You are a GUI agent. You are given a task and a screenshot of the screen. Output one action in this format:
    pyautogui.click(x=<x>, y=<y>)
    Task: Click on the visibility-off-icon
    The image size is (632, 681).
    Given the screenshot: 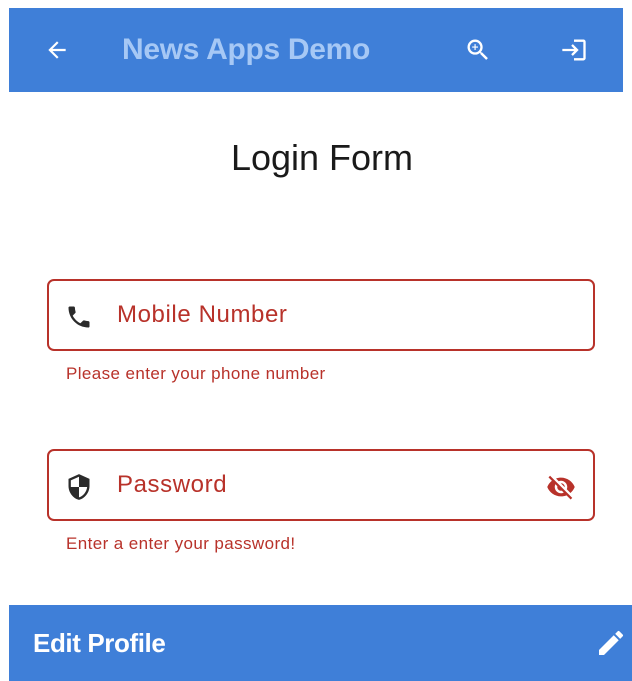 What is the action you would take?
    pyautogui.click(x=561, y=487)
    